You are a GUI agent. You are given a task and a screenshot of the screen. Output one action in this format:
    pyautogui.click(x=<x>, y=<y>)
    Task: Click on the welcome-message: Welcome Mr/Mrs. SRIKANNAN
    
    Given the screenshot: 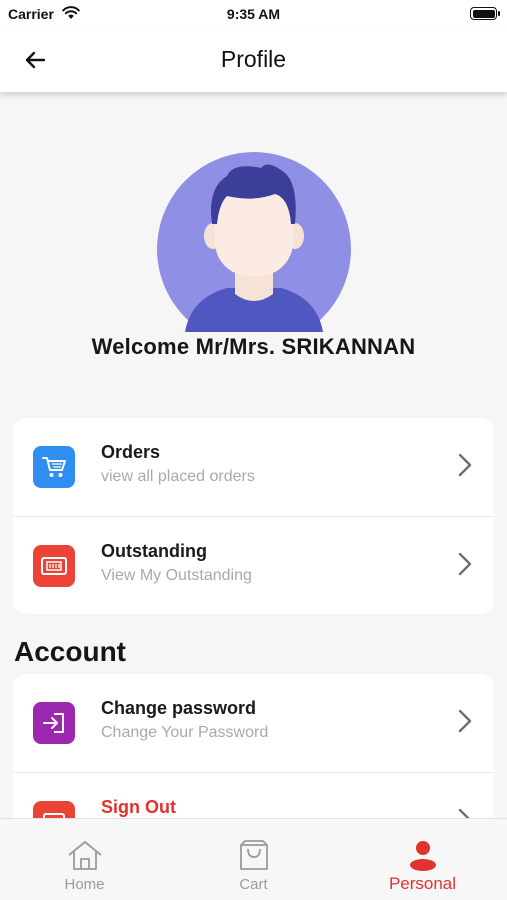 What is the action you would take?
    pyautogui.click(x=253, y=346)
    